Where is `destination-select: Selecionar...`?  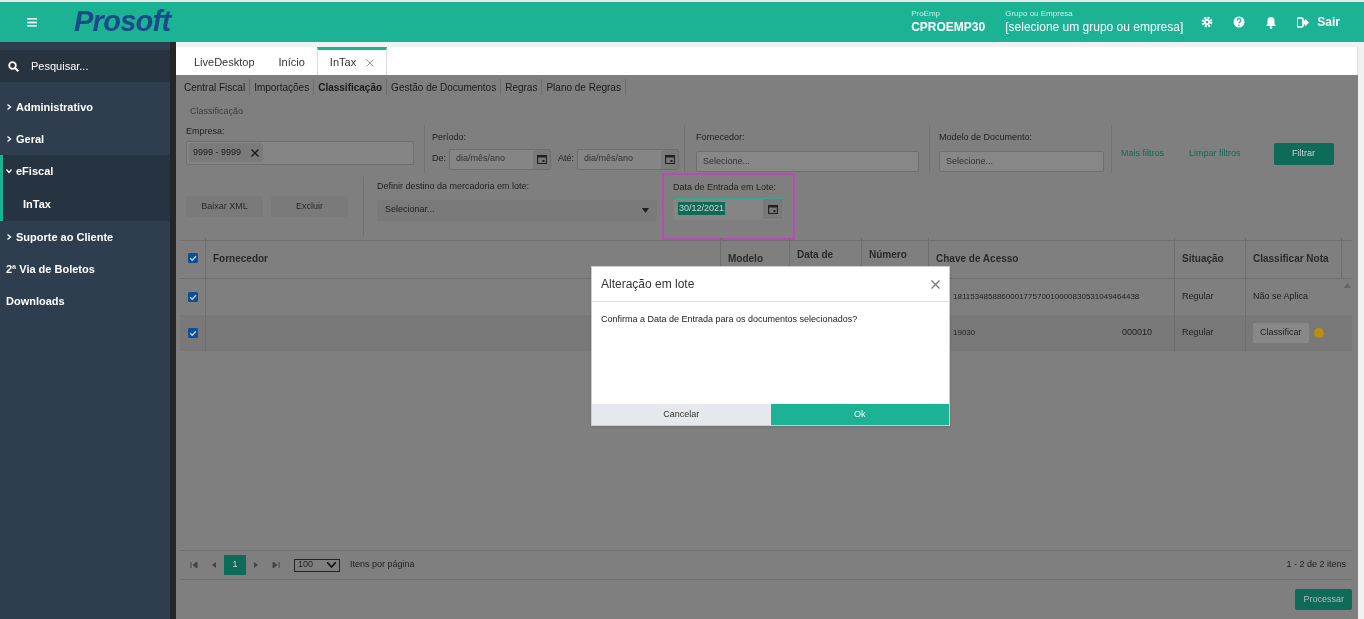 destination-select: Selecionar... is located at coordinates (517, 210).